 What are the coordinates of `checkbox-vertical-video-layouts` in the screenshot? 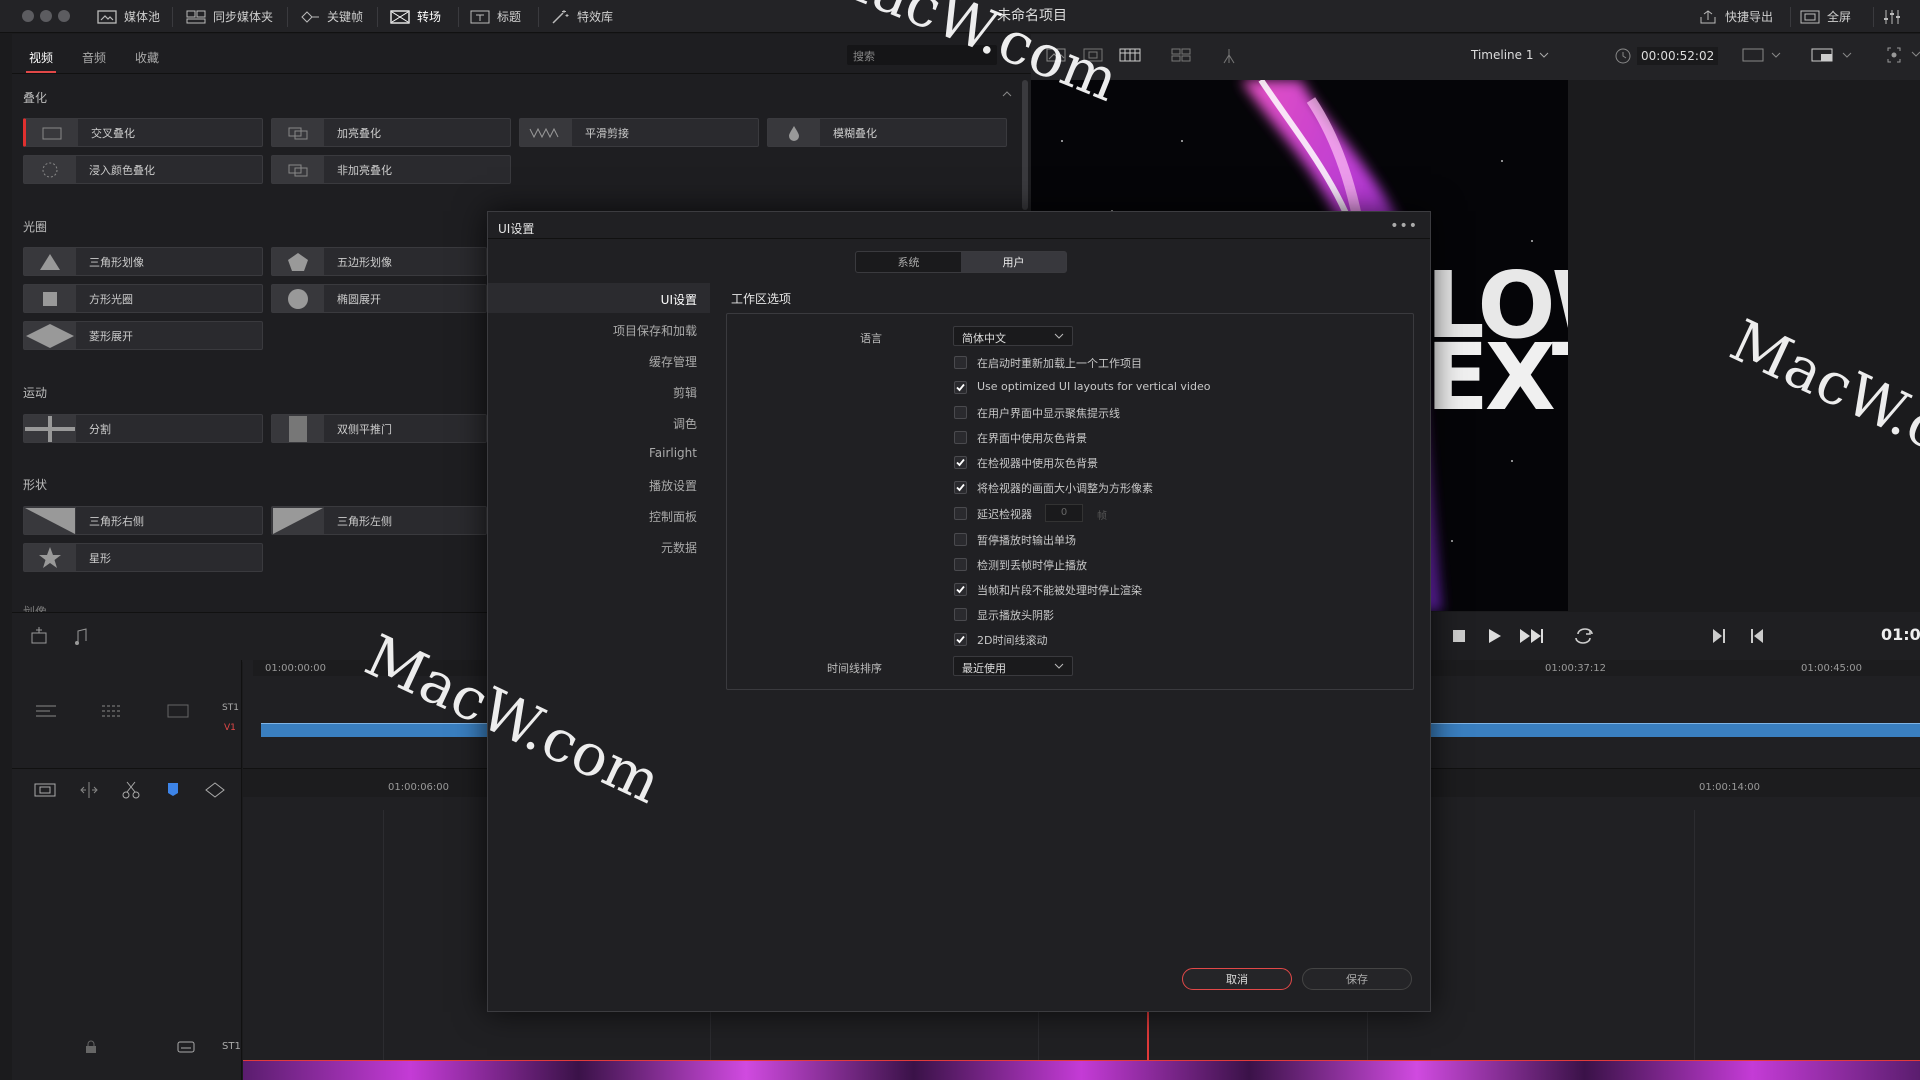 It's located at (960, 387).